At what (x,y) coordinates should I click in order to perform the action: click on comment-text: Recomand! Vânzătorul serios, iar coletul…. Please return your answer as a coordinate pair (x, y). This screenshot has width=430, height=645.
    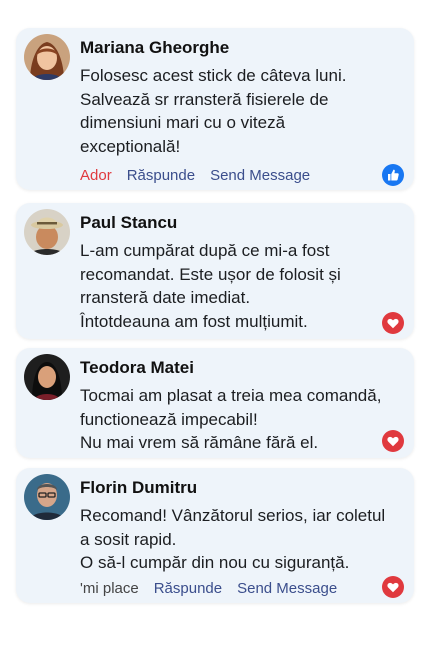
    Looking at the image, I should click on (240, 539).